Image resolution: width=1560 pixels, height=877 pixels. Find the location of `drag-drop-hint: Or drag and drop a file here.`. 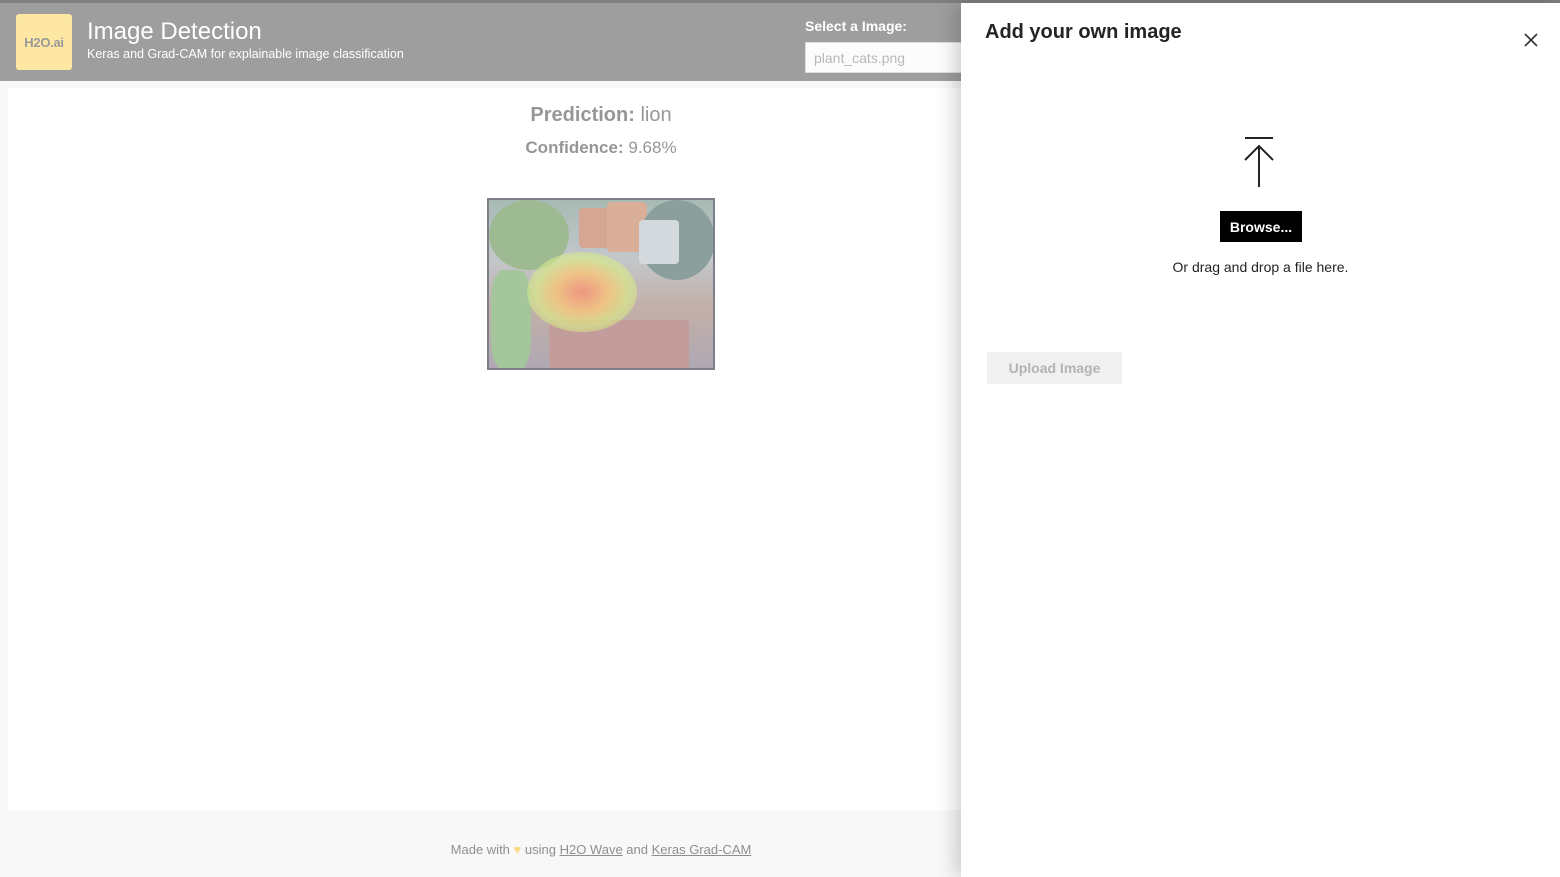

drag-drop-hint: Or drag and drop a file here. is located at coordinates (1260, 267).